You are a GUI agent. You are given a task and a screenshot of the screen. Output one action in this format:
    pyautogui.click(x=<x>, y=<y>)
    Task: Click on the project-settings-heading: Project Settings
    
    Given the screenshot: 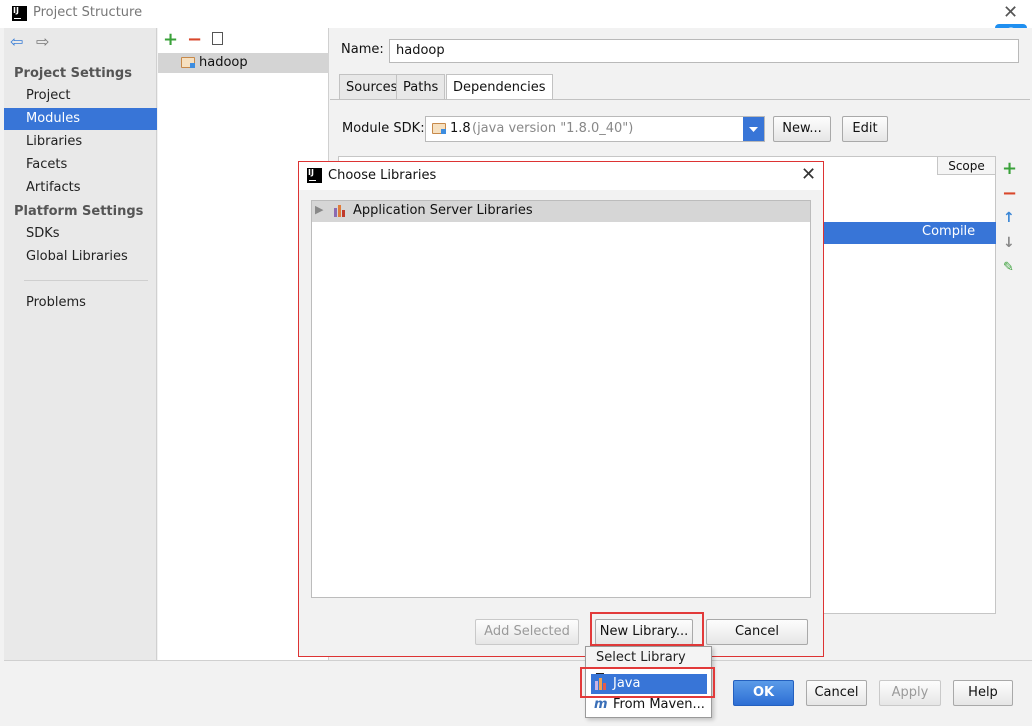 What is the action you would take?
    pyautogui.click(x=73, y=73)
    